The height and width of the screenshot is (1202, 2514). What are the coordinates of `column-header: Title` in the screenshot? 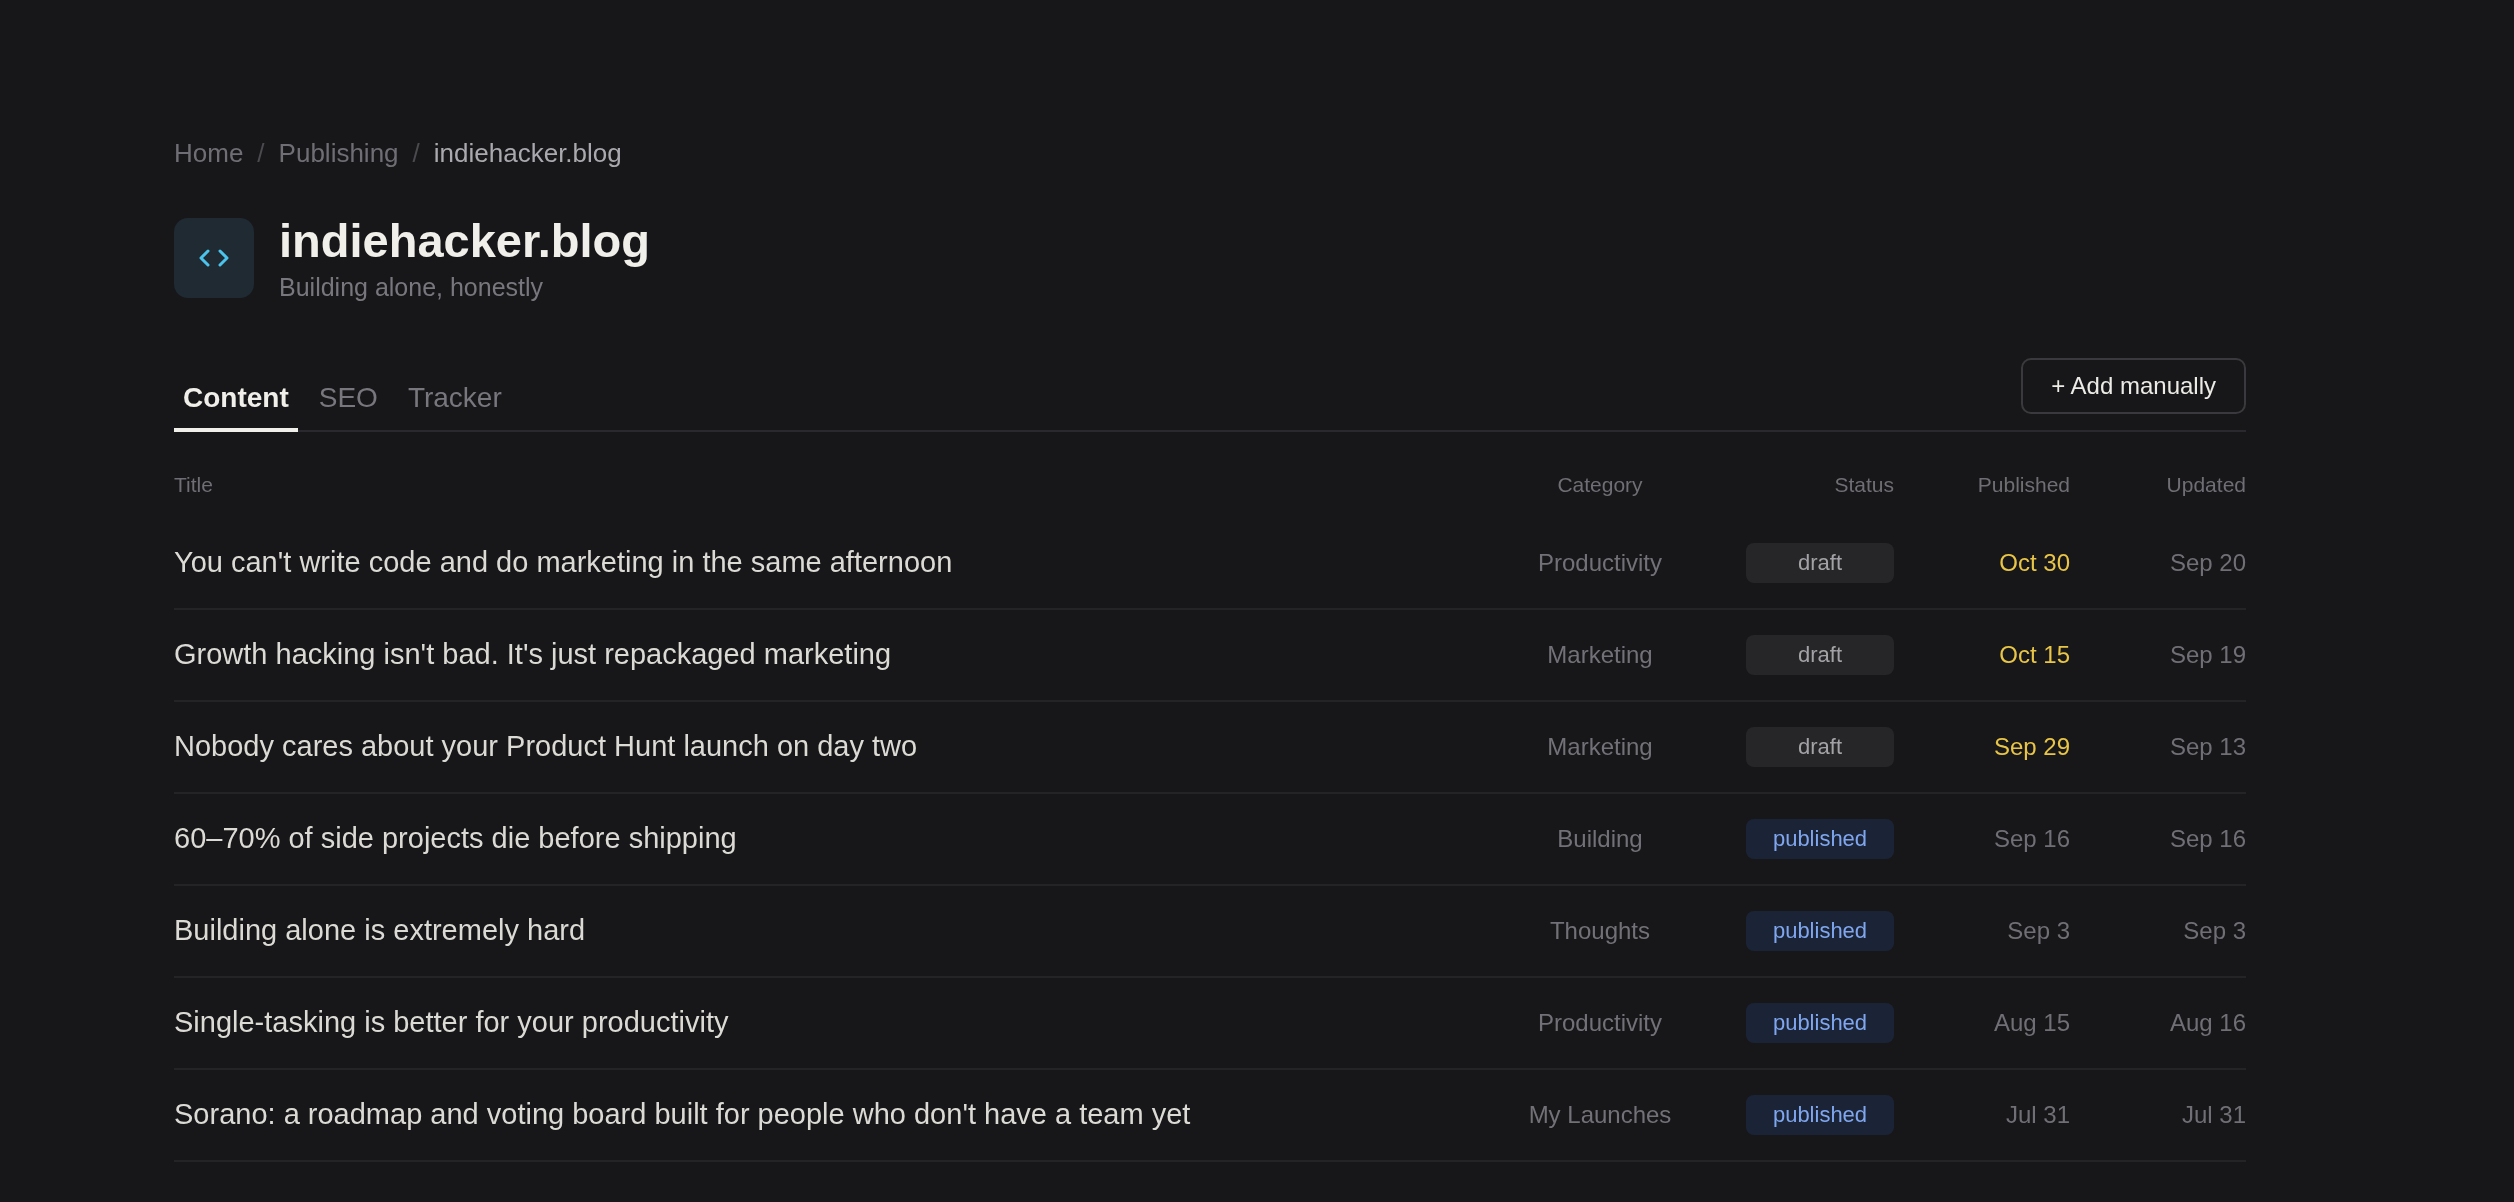 It's located at (194, 484).